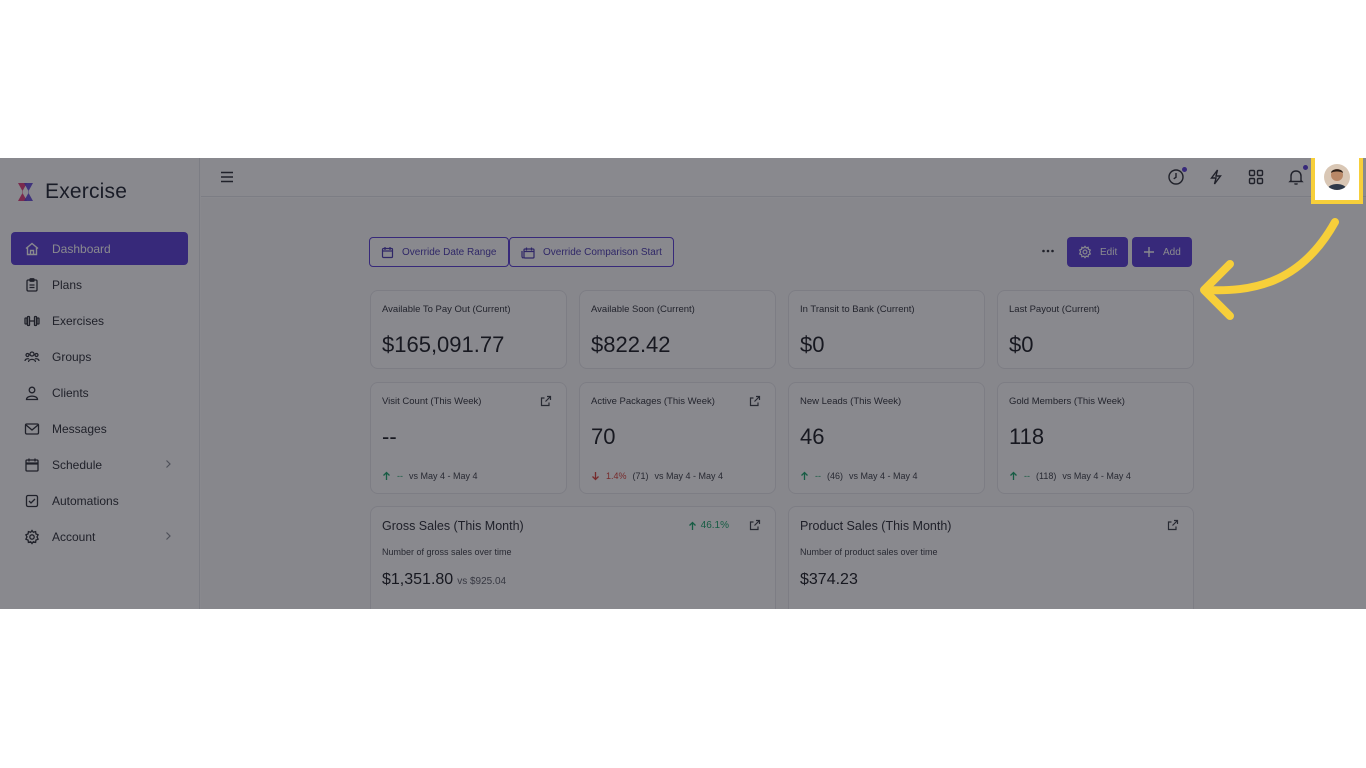  I want to click on stat-comparison: -- vs May 4 - May 4, so click(430, 476).